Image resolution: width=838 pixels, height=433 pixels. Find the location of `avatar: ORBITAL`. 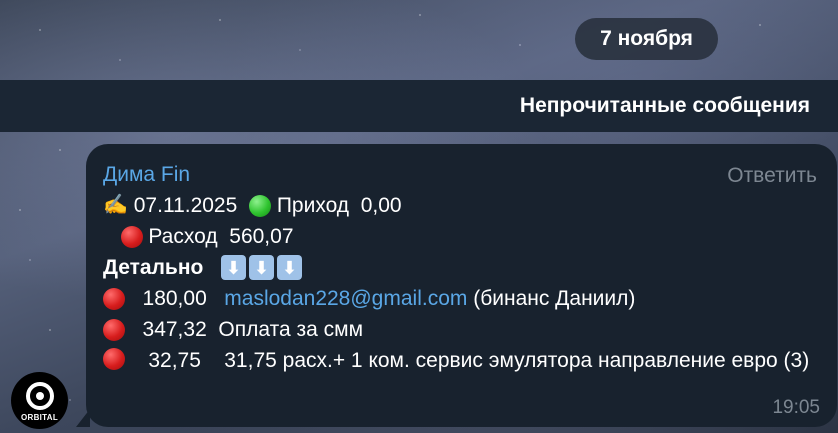

avatar: ORBITAL is located at coordinates (39, 400).